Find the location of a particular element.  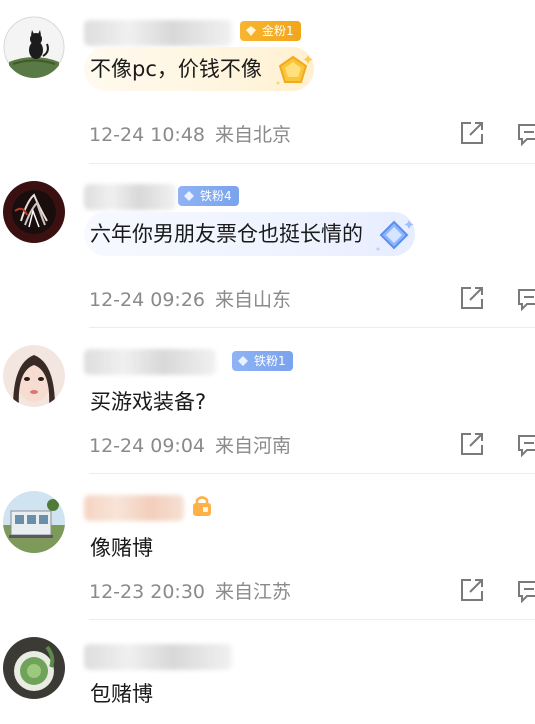

comment-meta: 12-24 09:04 来自河南 is located at coordinates (190, 444).